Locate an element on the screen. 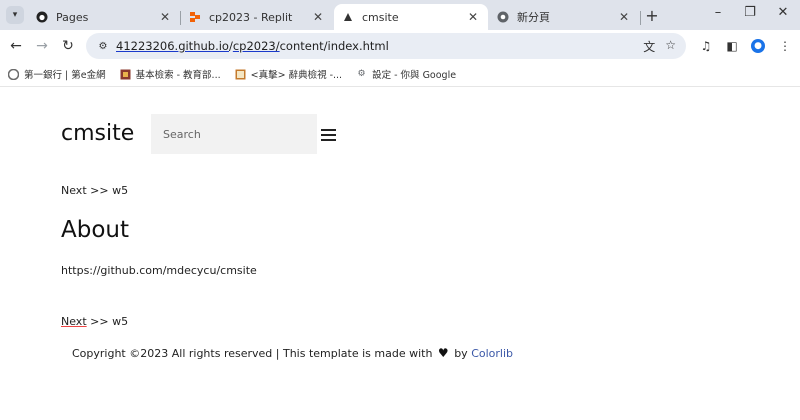 Image resolution: width=800 pixels, height=420 pixels. arrow-left-icon: ← is located at coordinates (16, 46).